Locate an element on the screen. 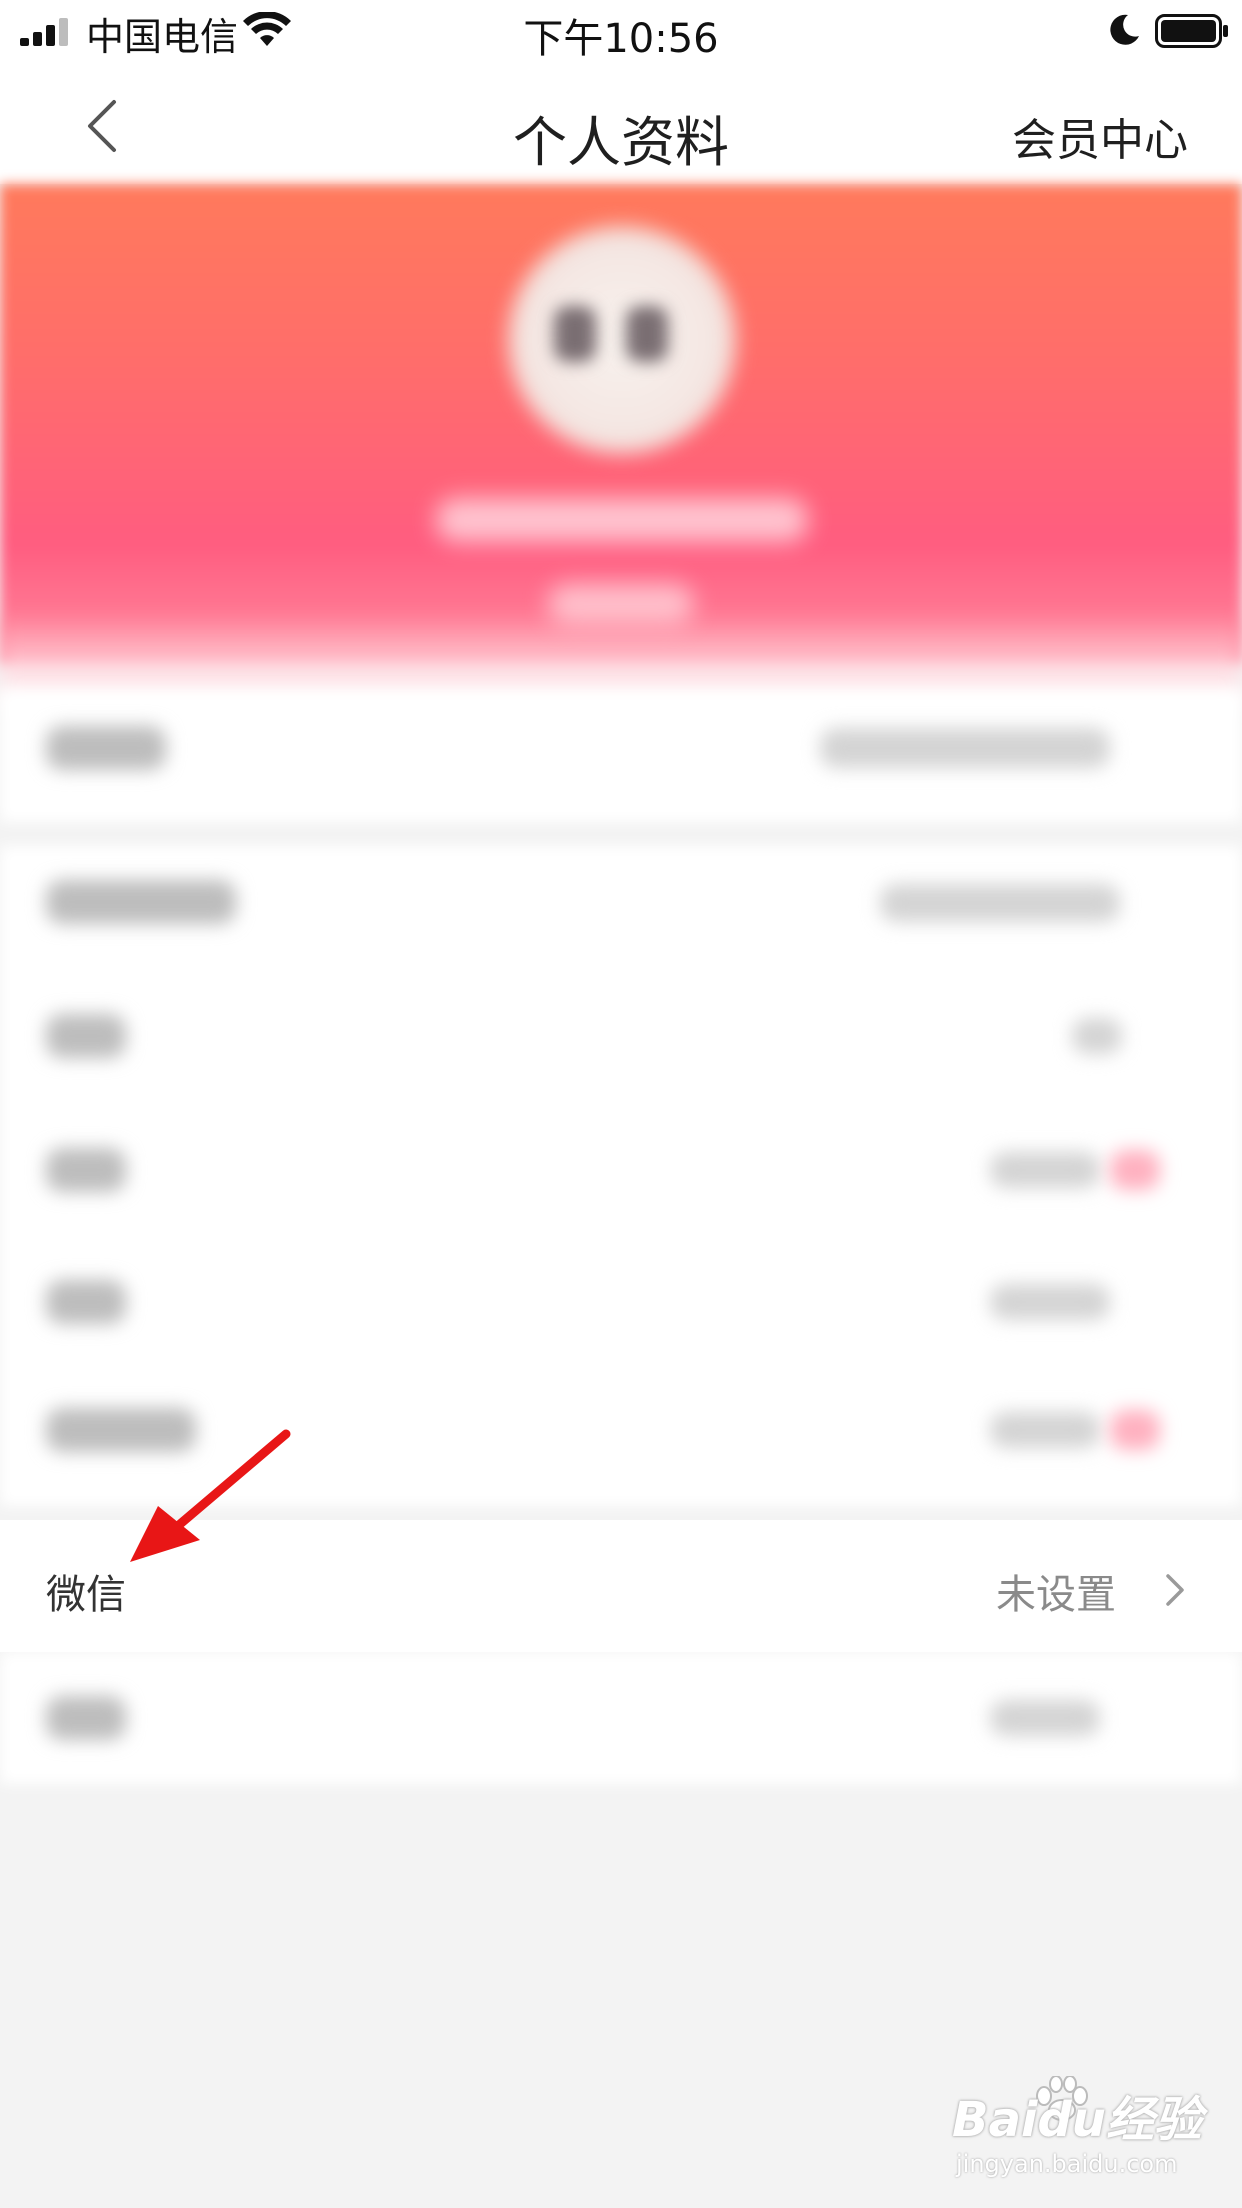 The image size is (1242, 2208). blurred-nickname is located at coordinates (622, 520).